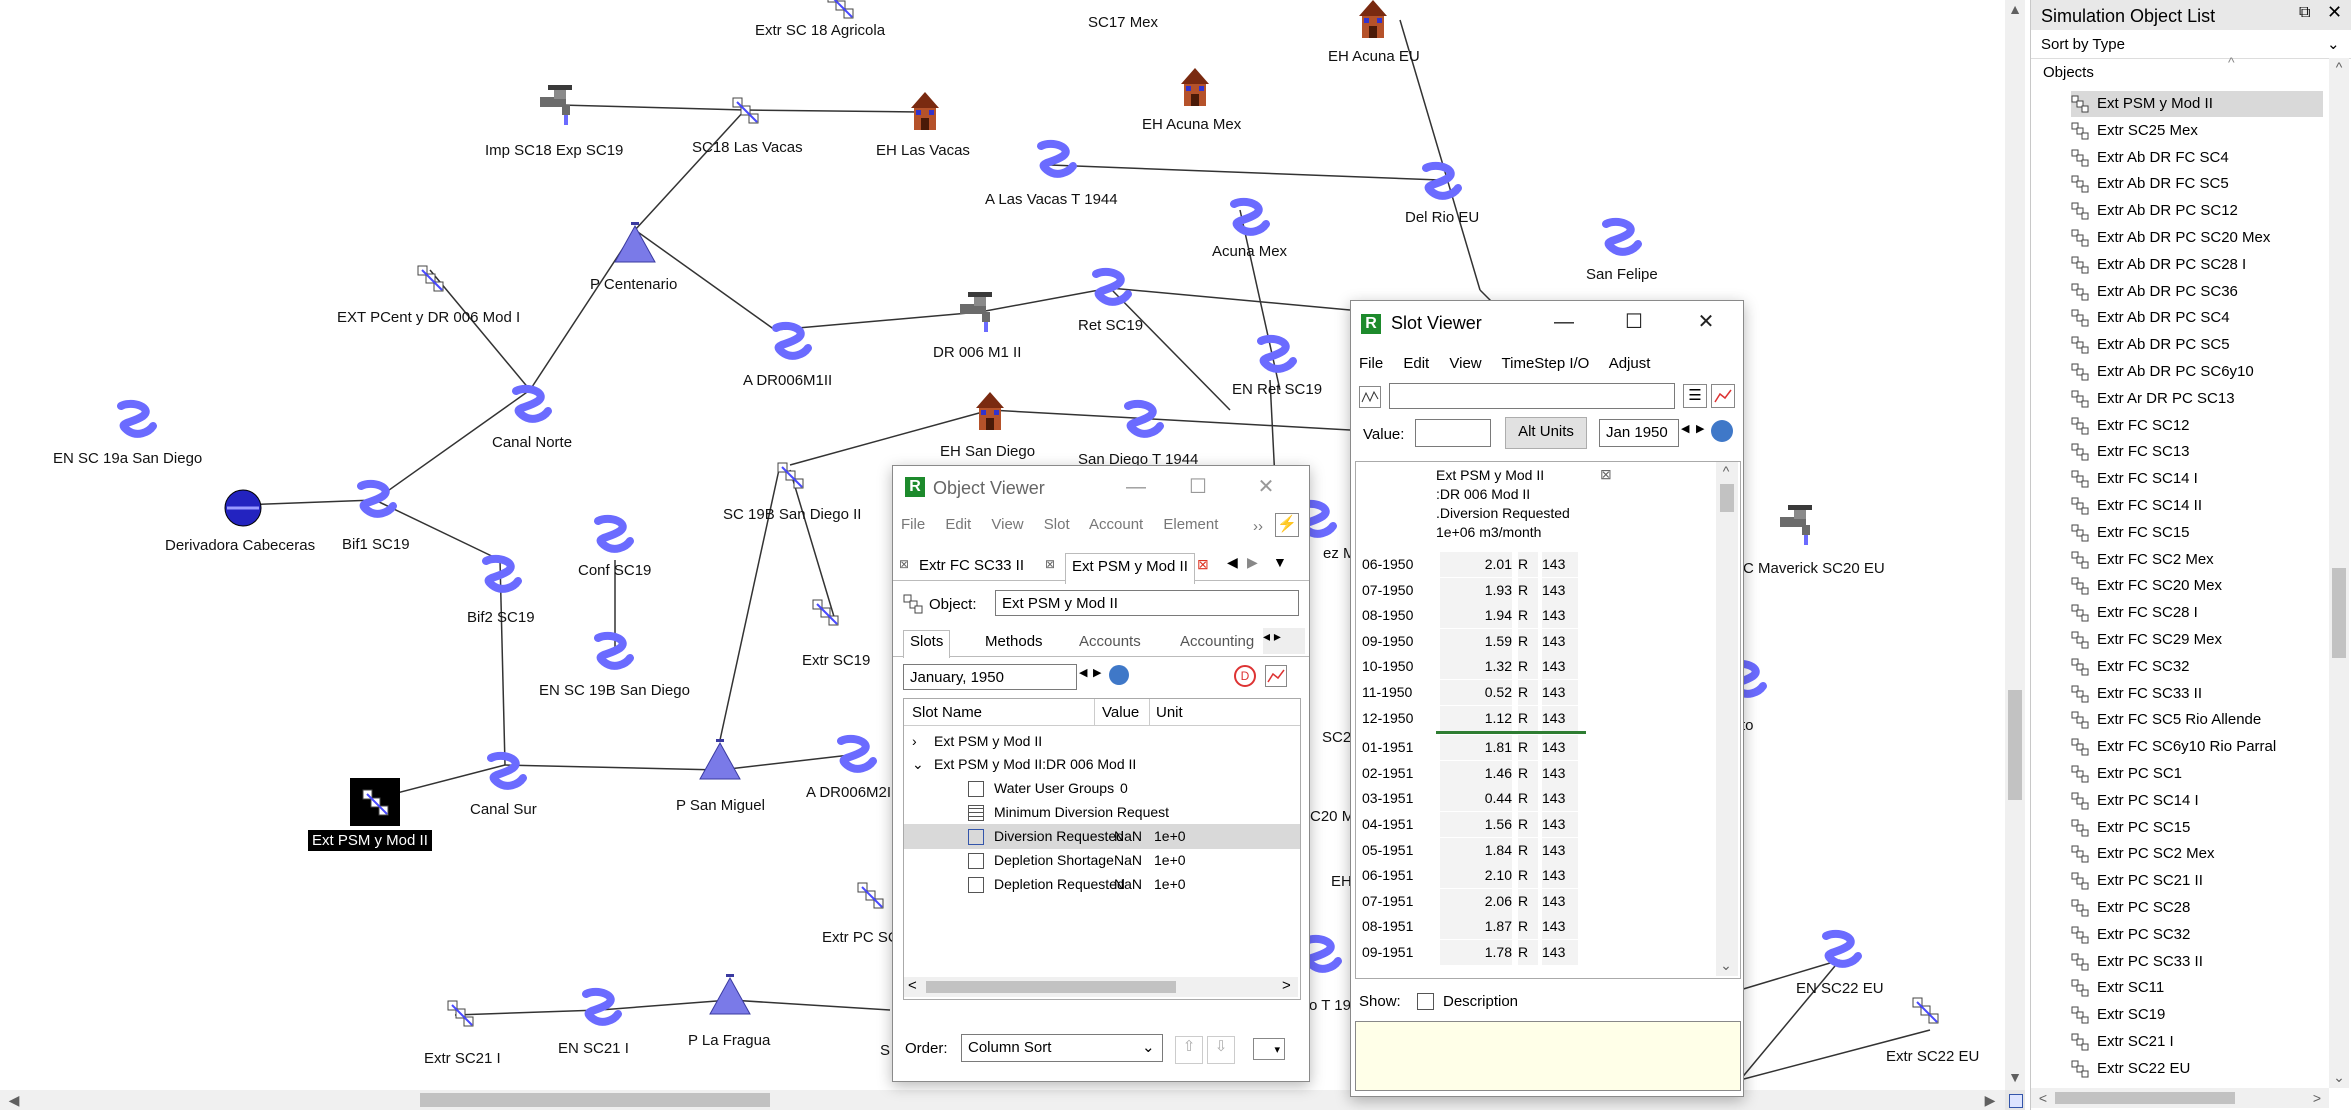 The image size is (2351, 1110). I want to click on slot-data-row: 05-1951 1.84 R 143, so click(1536, 850).